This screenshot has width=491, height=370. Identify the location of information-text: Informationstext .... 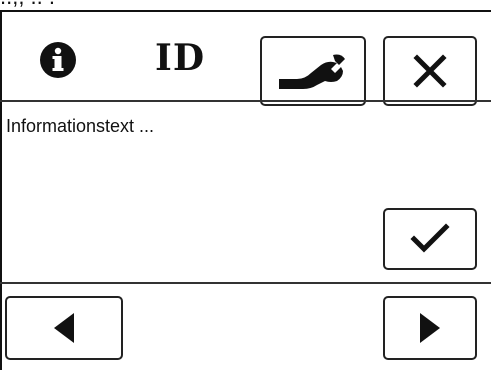
(80, 126).